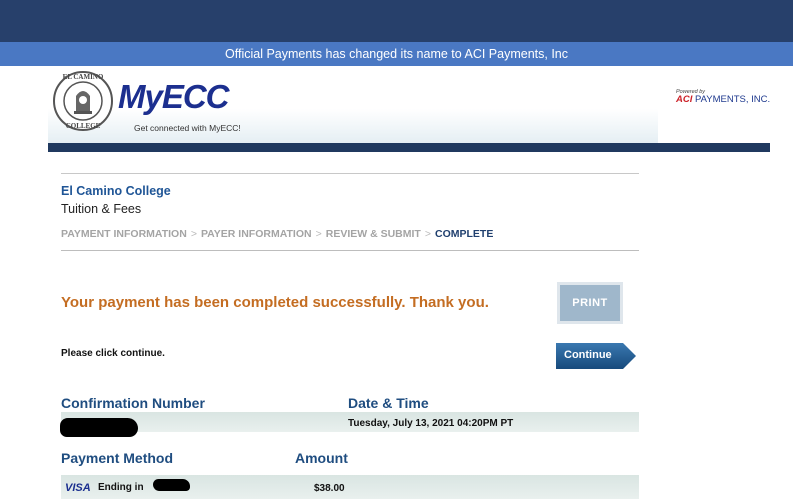 The height and width of the screenshot is (501, 793). I want to click on print-button: PRINT, so click(590, 303).